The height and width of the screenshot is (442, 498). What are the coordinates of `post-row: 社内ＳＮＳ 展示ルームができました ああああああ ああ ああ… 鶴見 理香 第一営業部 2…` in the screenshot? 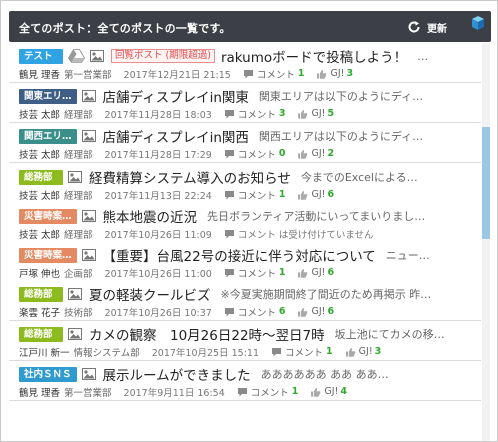 It's located at (245, 381).